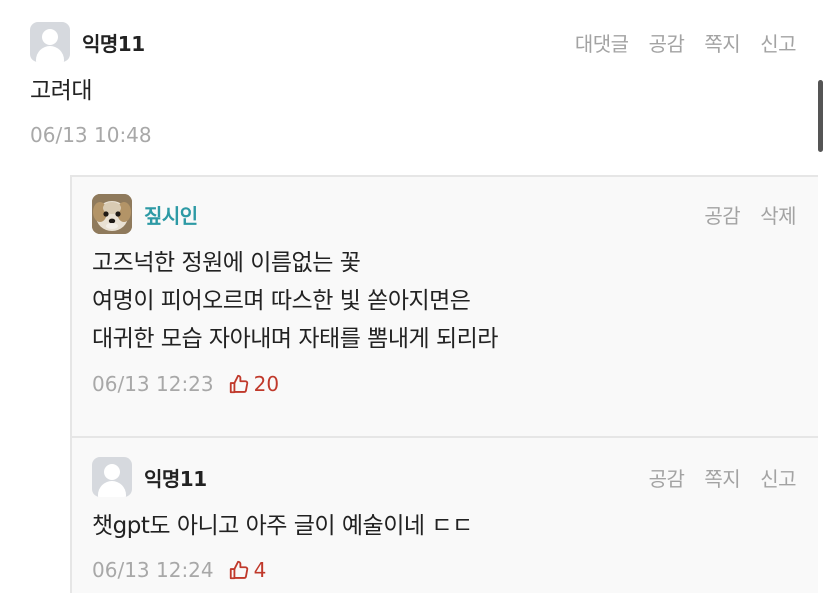  Describe the element at coordinates (282, 526) in the screenshot. I see `reply-content: 챗gpt도 아니고 아주 글이 예술이네 ㄷㄷ` at that location.